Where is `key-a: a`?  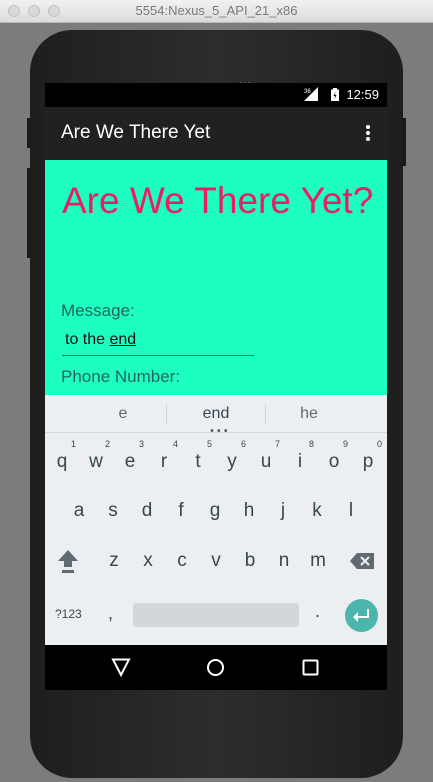 key-a: a is located at coordinates (79, 511).